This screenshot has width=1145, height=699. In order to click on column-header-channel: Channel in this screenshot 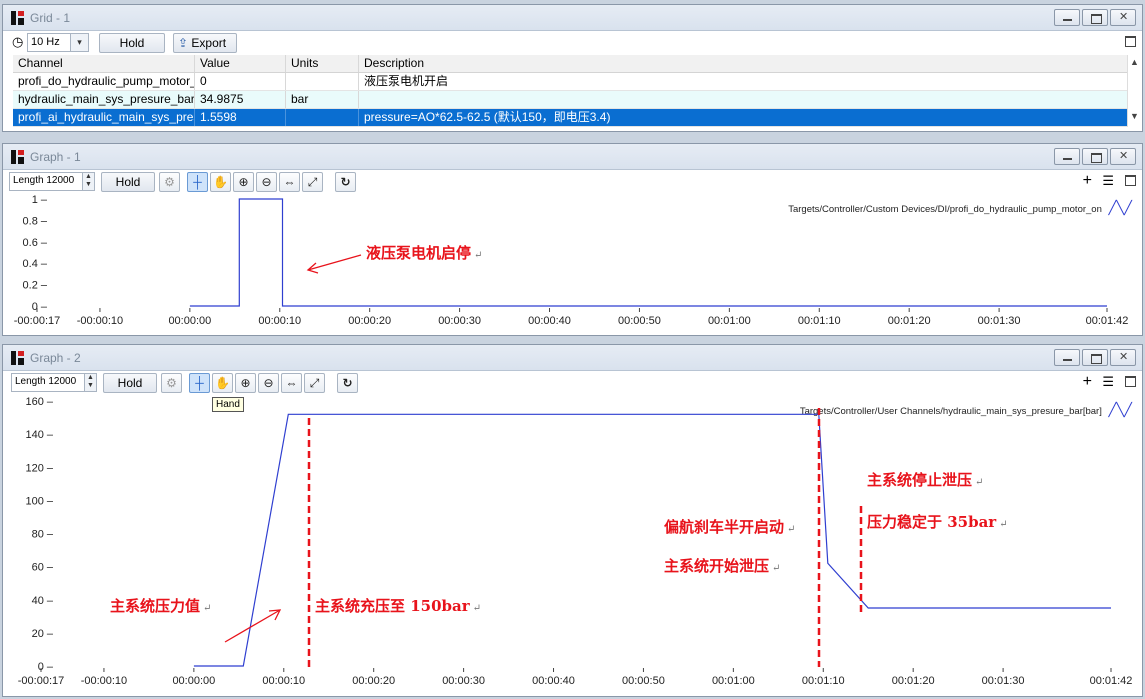, I will do `click(104, 63)`.